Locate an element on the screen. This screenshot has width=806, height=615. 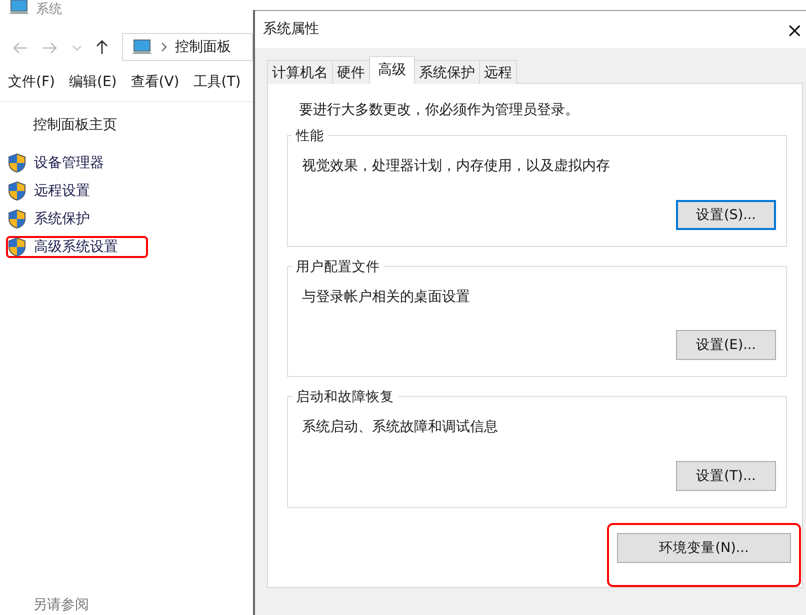
link-label: 高级系统设置 is located at coordinates (76, 247).